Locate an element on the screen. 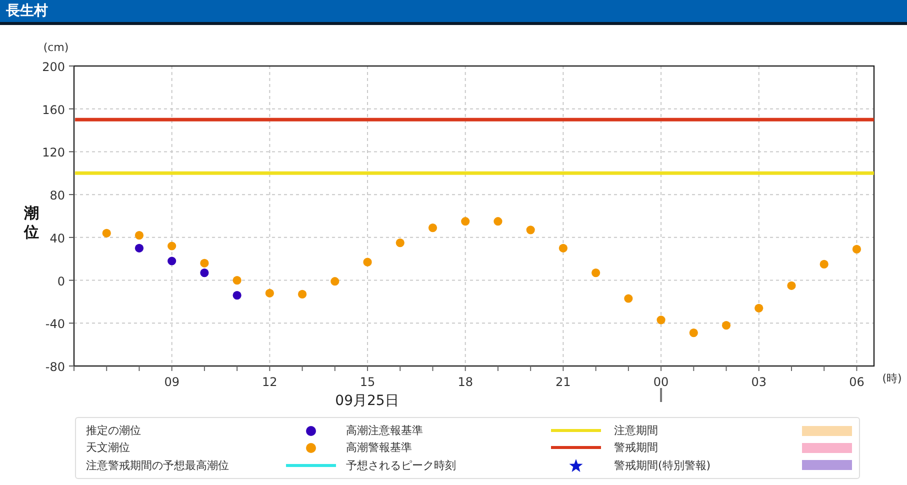  x-tick-label: 12 is located at coordinates (270, 382).